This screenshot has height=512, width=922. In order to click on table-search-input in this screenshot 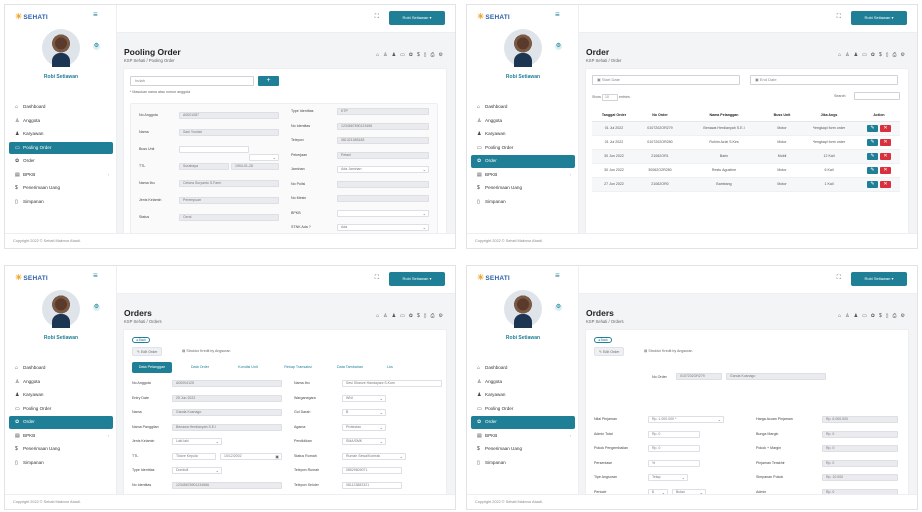, I will do `click(877, 96)`.